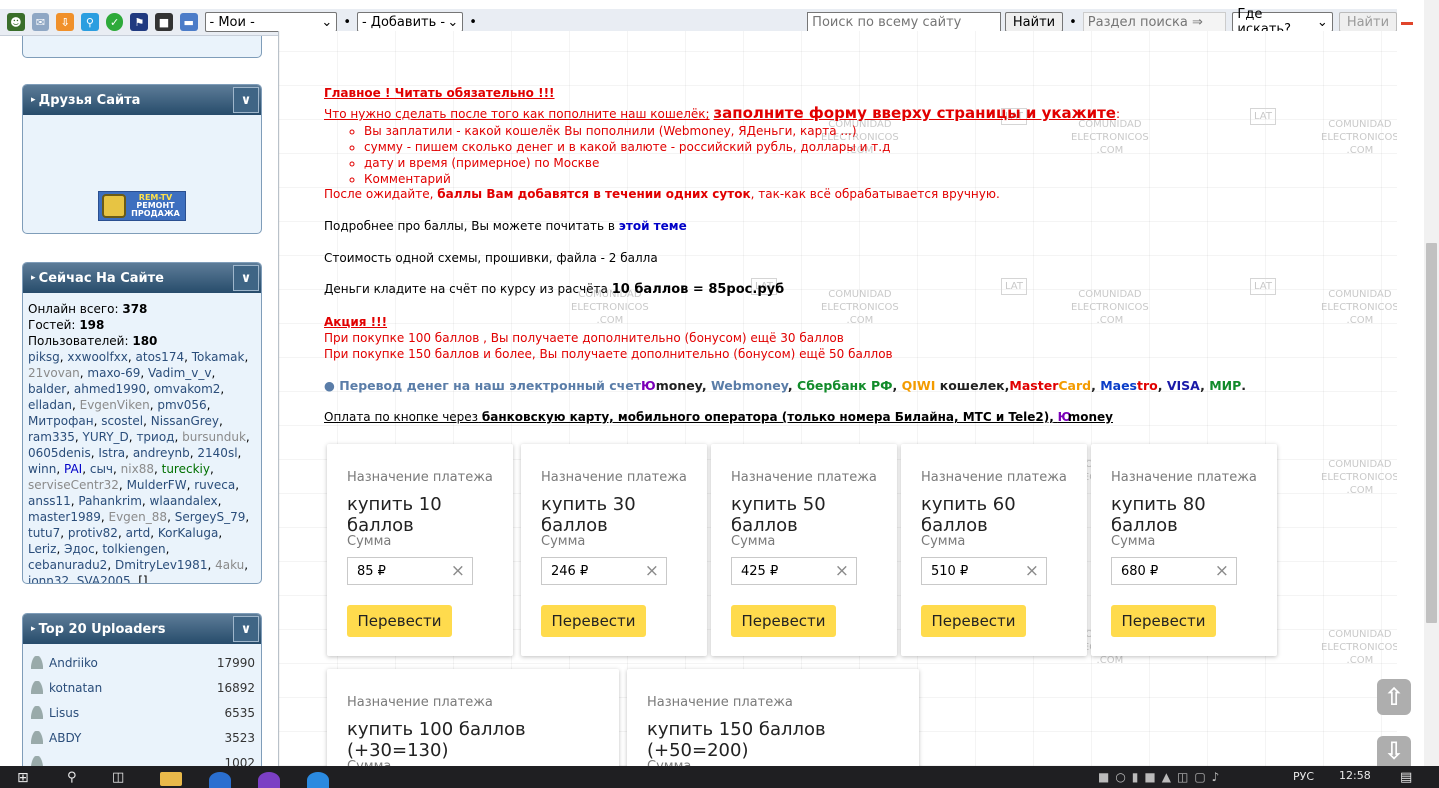  Describe the element at coordinates (164, 22) in the screenshot. I see `chip-icon: ■` at that location.